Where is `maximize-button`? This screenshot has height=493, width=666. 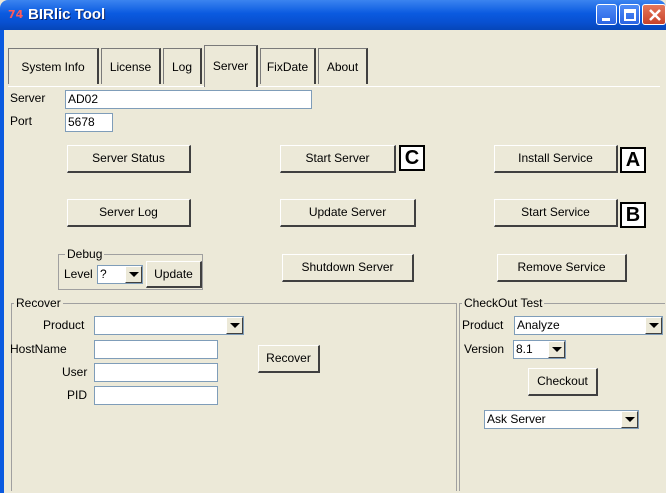
maximize-button is located at coordinates (629, 14).